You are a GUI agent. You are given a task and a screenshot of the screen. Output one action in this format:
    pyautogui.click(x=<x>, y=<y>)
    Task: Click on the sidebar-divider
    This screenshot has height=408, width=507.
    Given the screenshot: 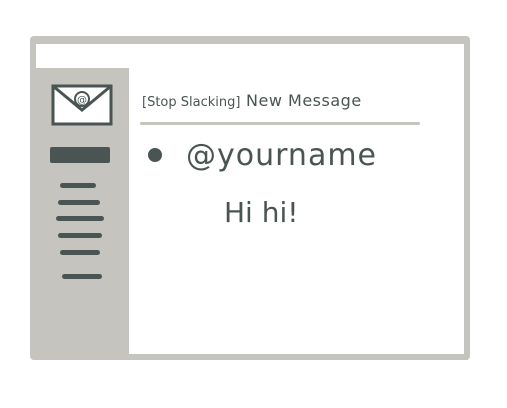 What is the action you would take?
    pyautogui.click(x=125, y=212)
    